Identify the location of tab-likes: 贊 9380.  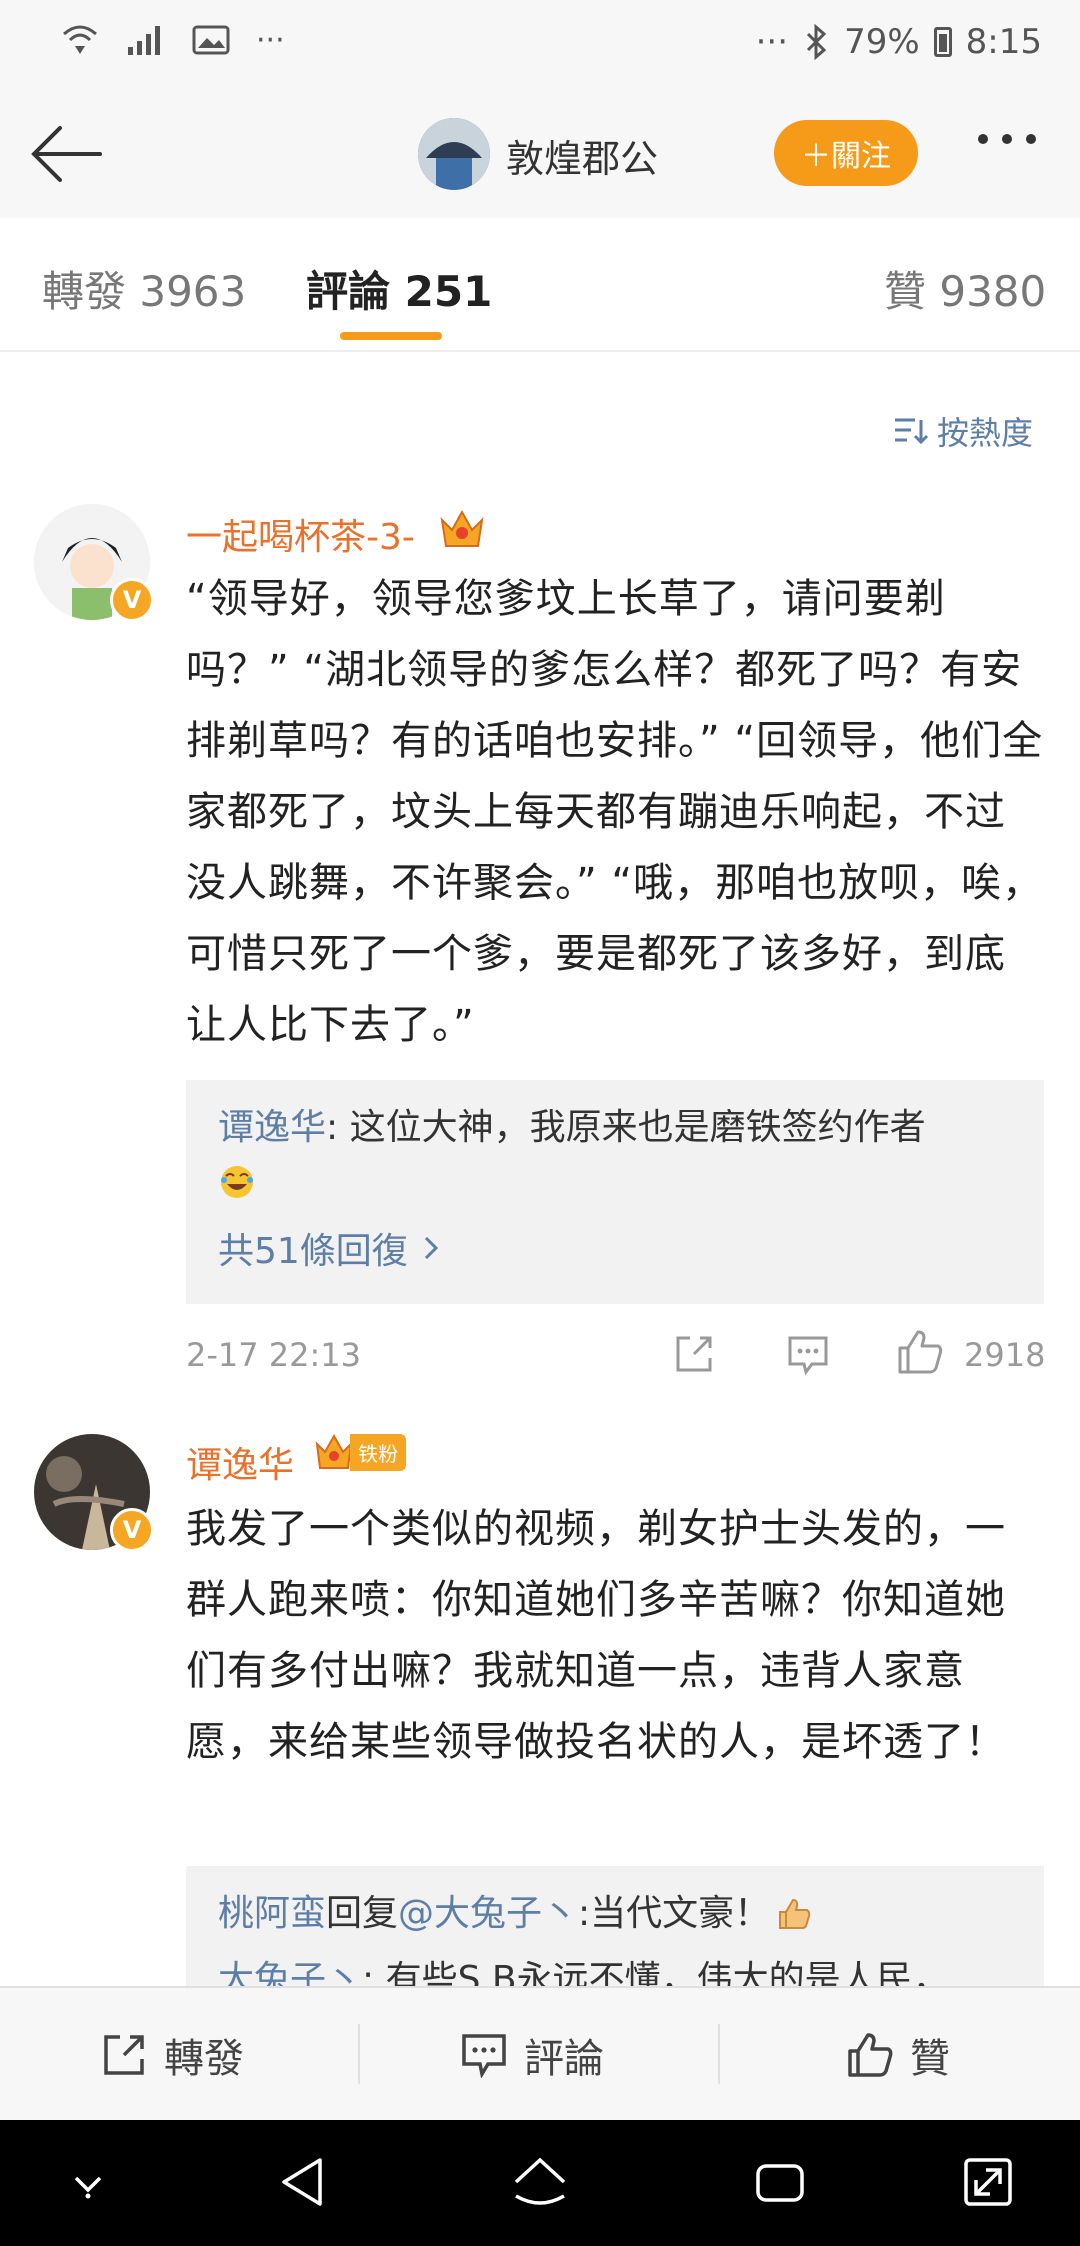
(965, 288).